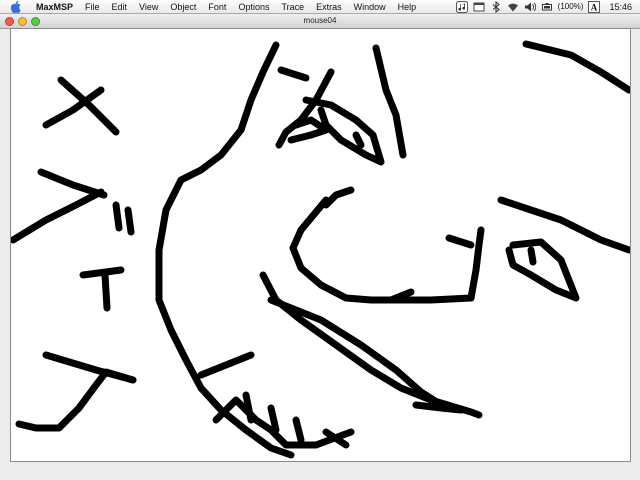  I want to click on apple-icon, so click(15, 7).